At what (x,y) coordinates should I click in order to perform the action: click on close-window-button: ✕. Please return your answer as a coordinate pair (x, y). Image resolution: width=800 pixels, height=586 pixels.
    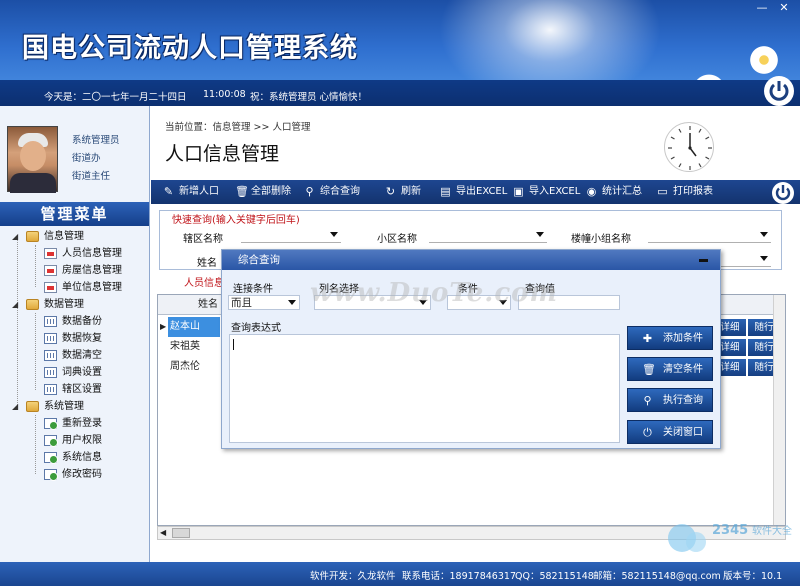
    Looking at the image, I should click on (784, 8).